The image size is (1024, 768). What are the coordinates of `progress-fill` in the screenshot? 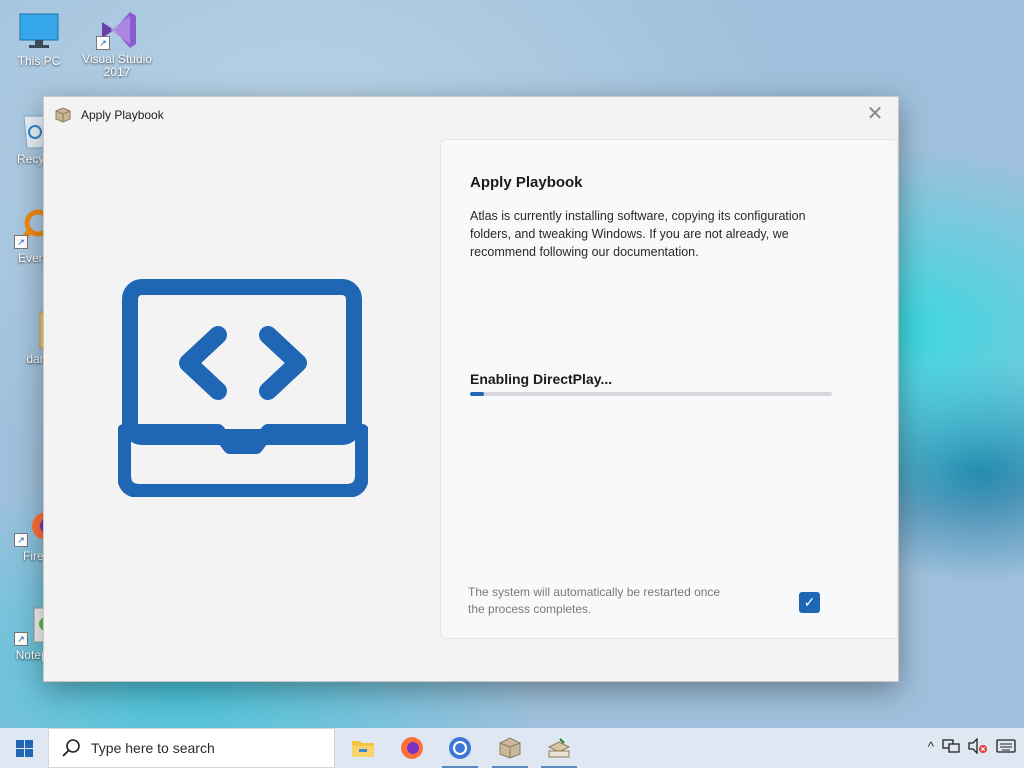 It's located at (477, 394).